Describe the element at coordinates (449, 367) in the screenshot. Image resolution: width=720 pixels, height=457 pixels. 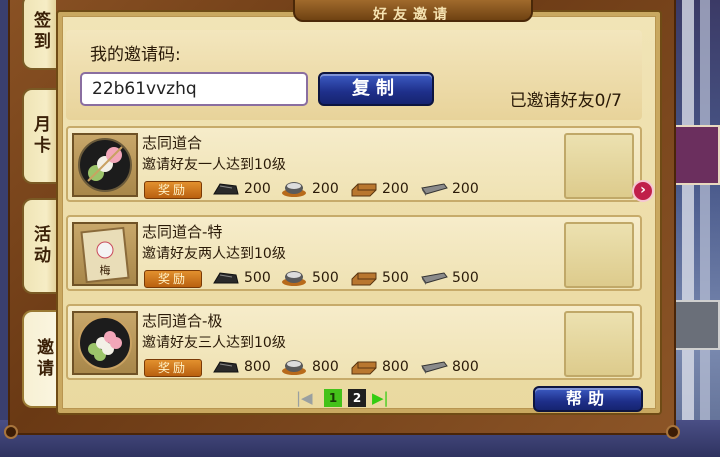
I see `reward-steel: 800` at that location.